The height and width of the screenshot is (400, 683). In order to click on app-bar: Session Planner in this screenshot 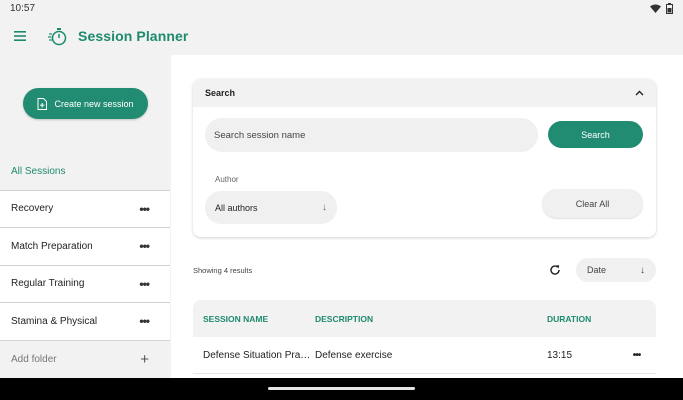, I will do `click(341, 36)`.